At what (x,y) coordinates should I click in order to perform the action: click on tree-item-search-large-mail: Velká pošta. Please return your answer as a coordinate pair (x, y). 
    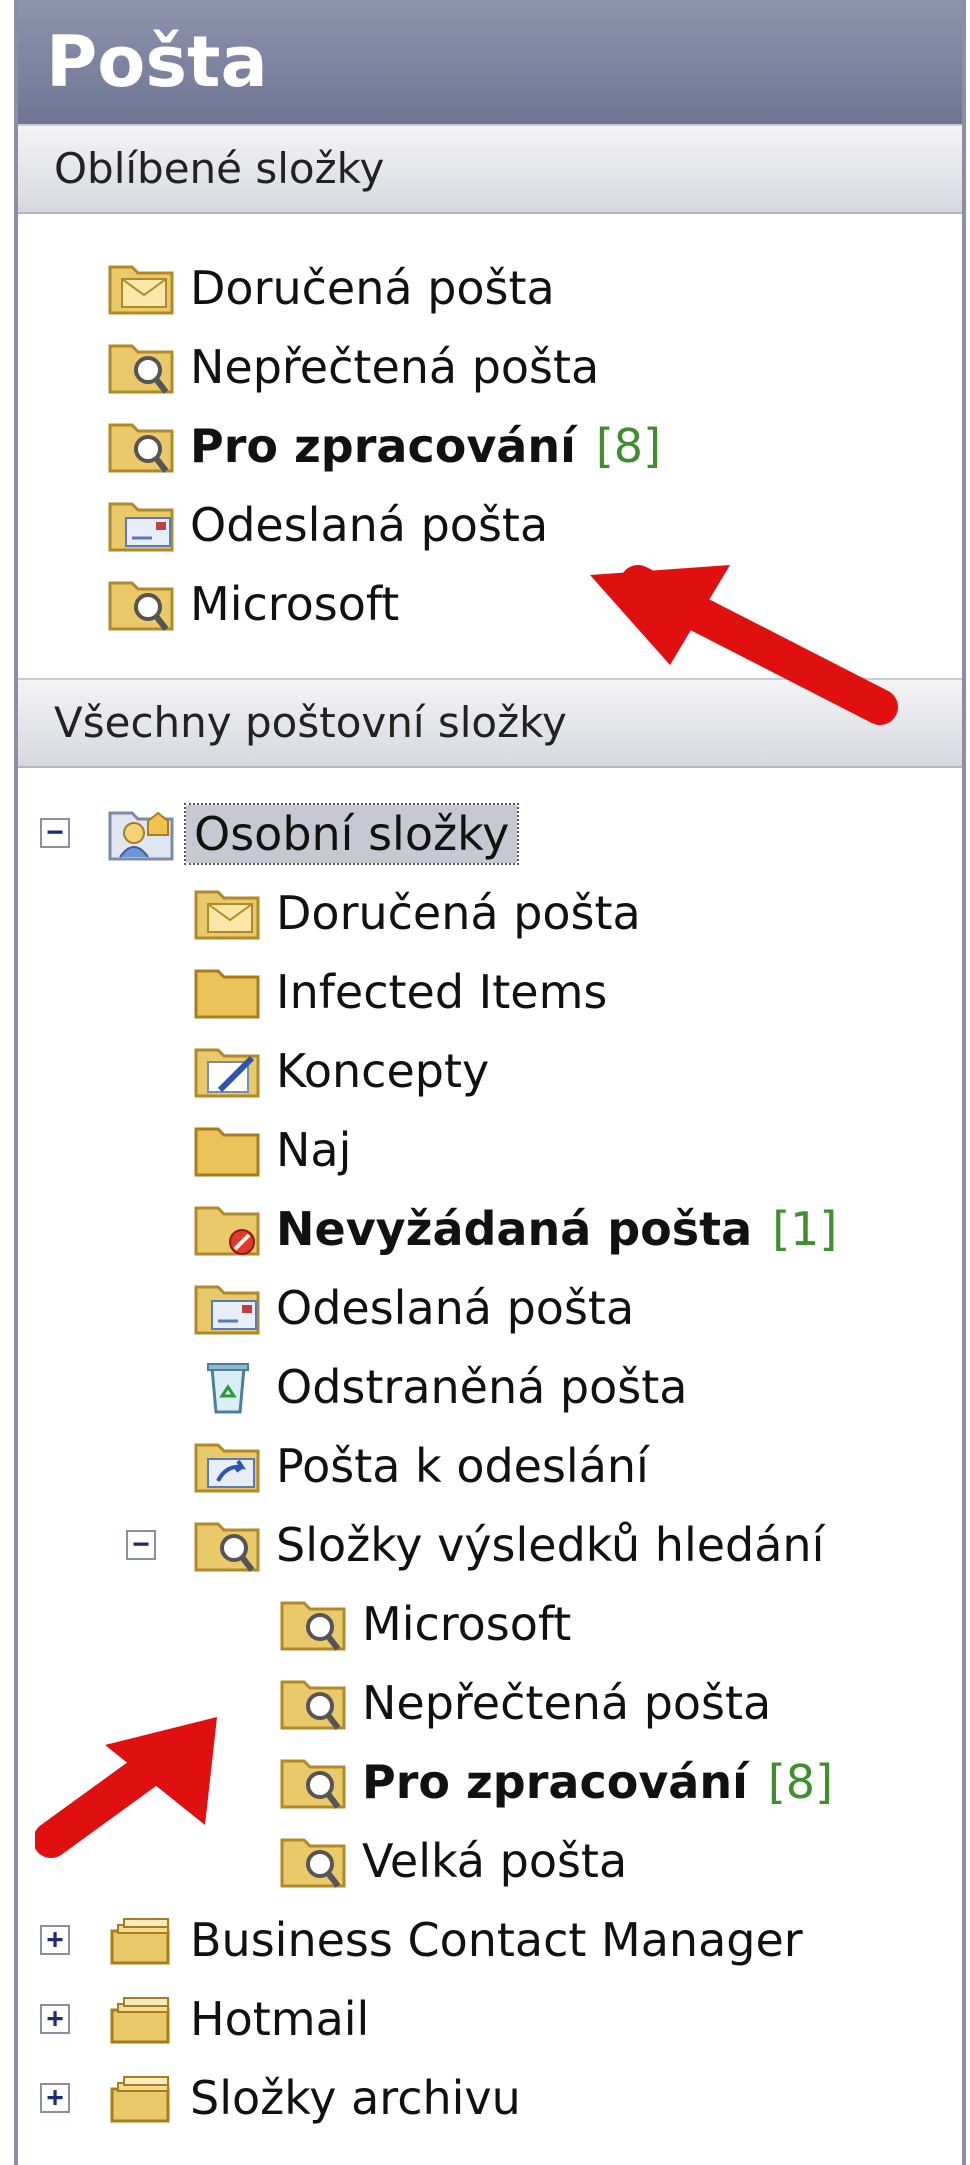
    Looking at the image, I should click on (453, 1861).